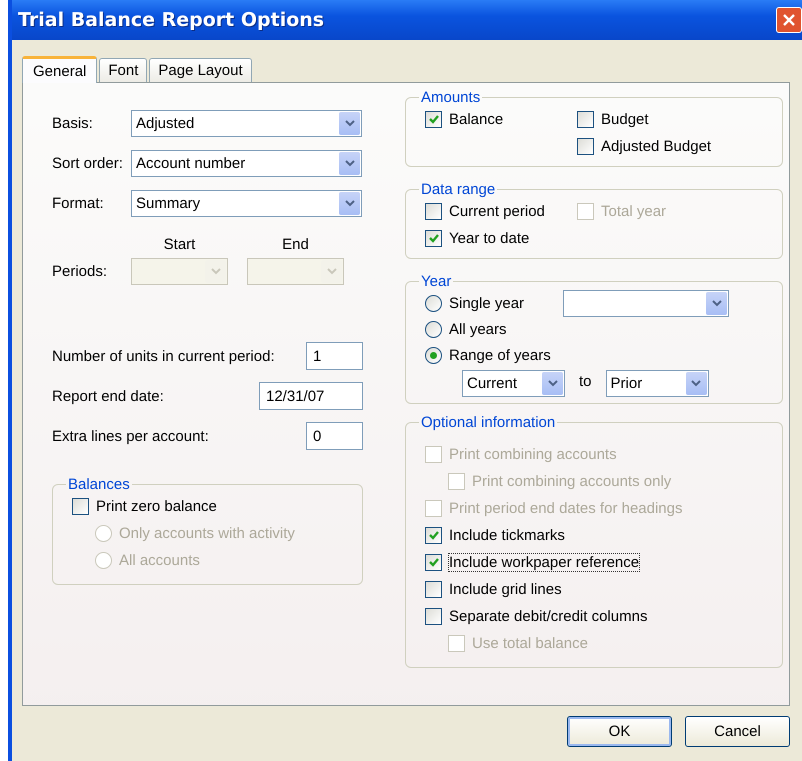 Image resolution: width=802 pixels, height=761 pixels. I want to click on tab: Font, so click(123, 70).